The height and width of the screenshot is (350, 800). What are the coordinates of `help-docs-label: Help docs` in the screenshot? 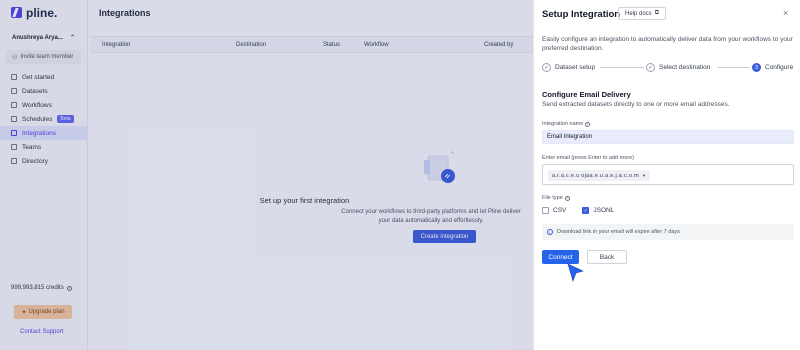 It's located at (638, 13).